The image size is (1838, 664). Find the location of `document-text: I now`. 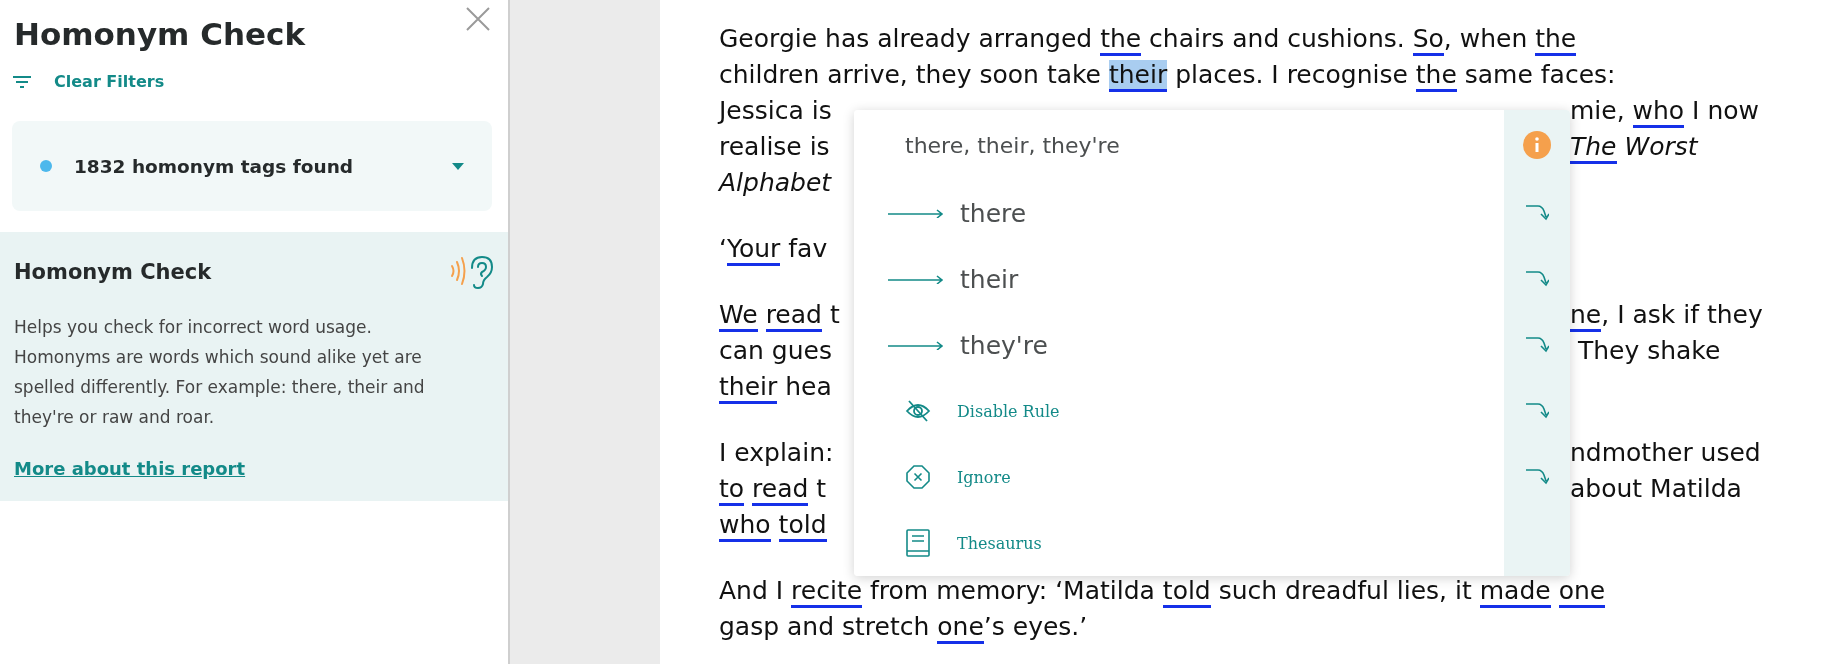

document-text: I now is located at coordinates (1725, 110).